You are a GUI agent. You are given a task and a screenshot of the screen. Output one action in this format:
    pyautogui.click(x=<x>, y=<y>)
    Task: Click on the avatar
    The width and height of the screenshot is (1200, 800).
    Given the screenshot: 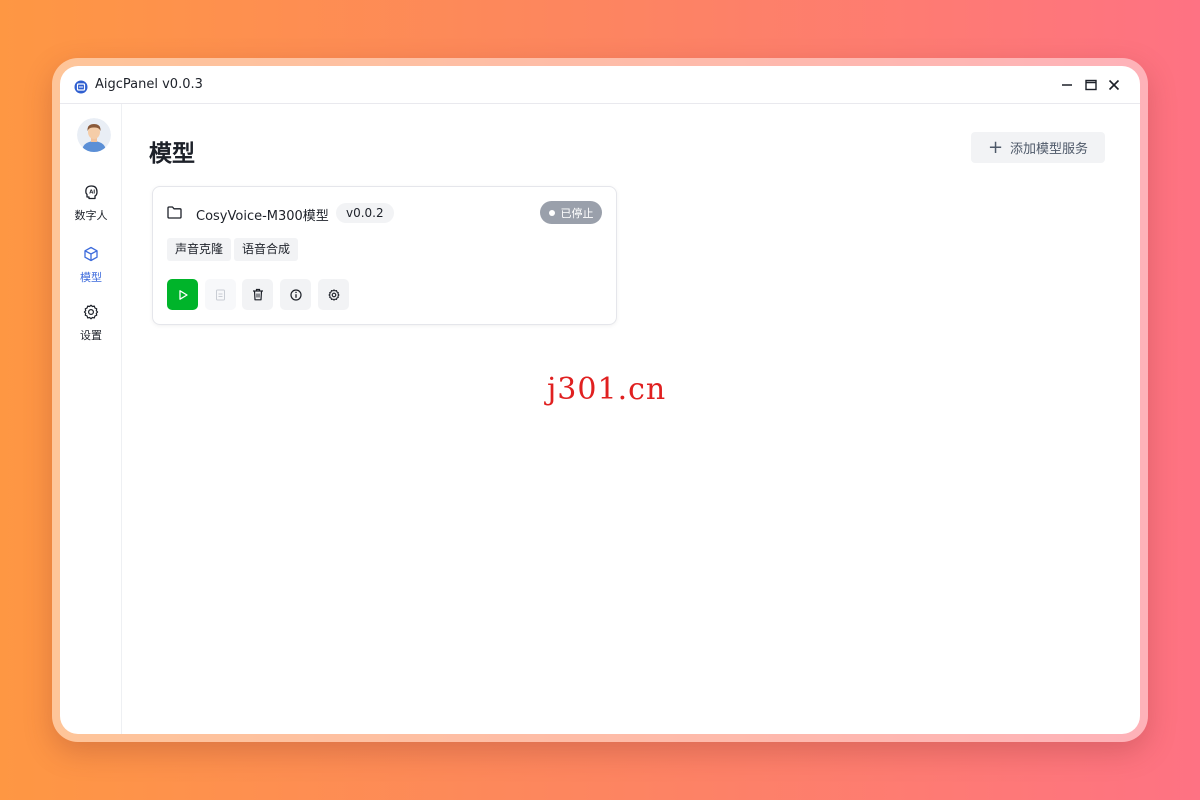 What is the action you would take?
    pyautogui.click(x=94, y=135)
    